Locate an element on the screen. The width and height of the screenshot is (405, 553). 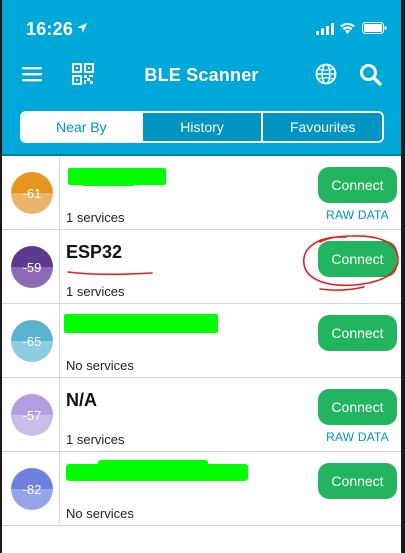
rssi-value: -82 is located at coordinates (32, 489).